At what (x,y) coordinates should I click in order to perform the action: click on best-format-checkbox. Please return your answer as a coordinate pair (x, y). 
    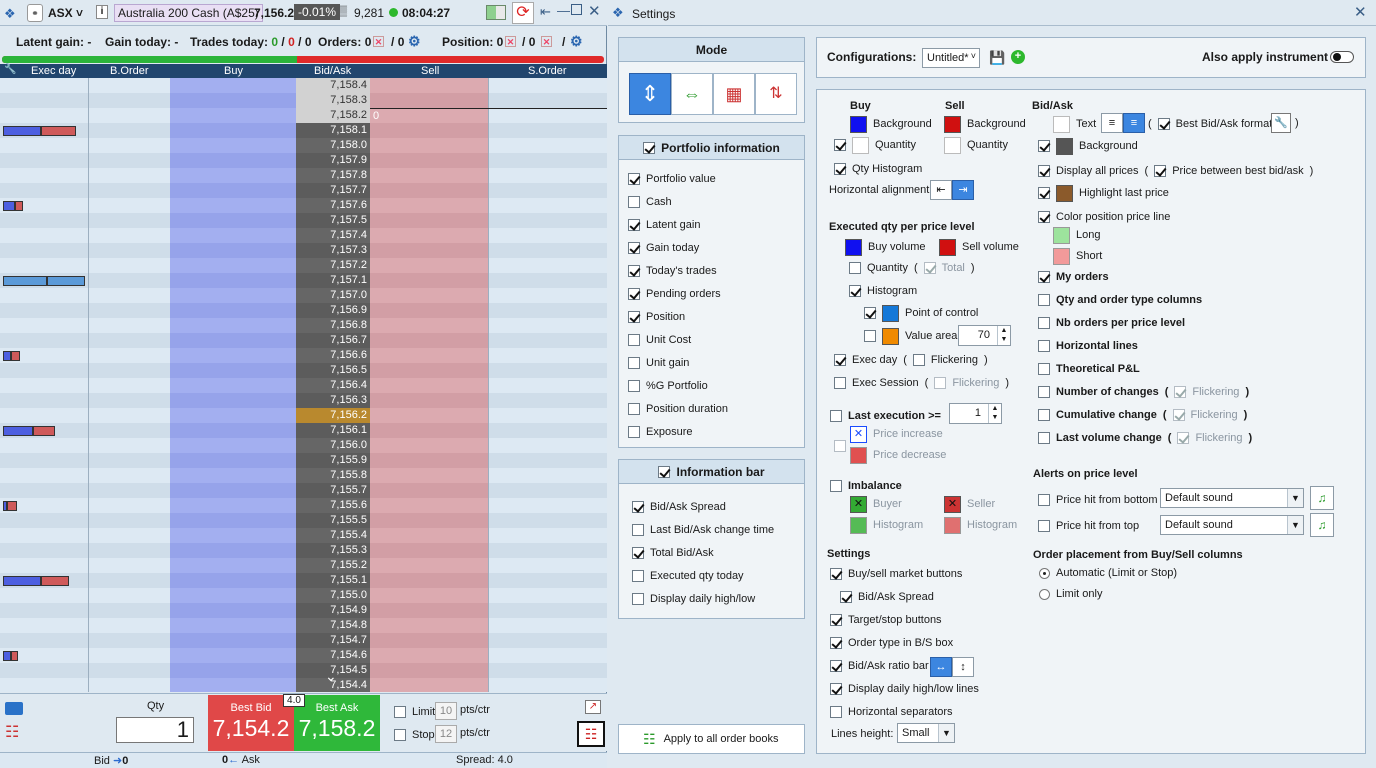
    Looking at the image, I should click on (1163, 124).